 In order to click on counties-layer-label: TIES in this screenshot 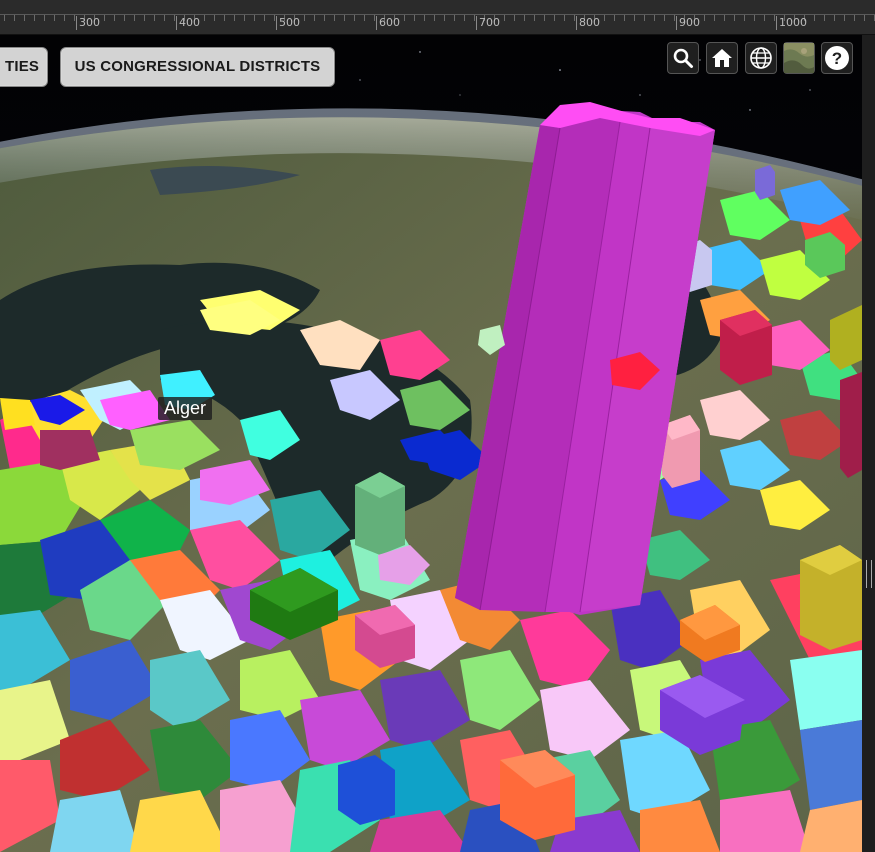, I will do `click(22, 66)`.